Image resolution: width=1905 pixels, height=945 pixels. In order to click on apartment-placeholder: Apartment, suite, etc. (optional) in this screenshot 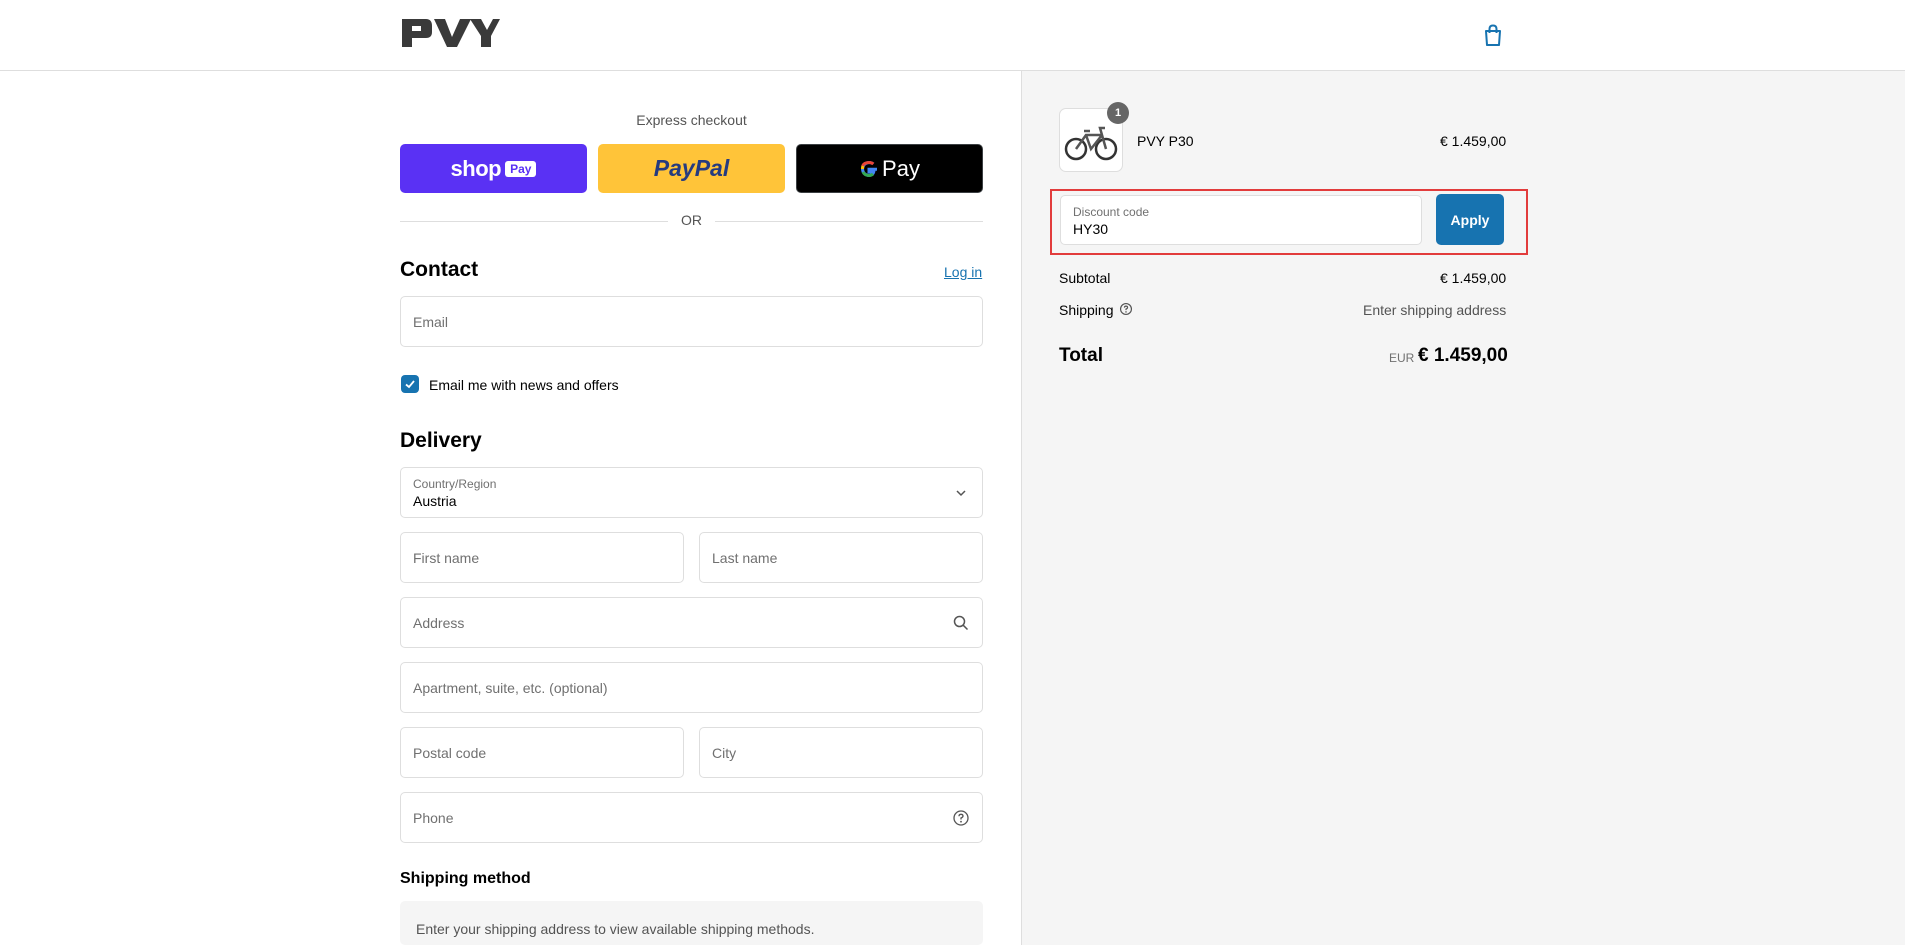, I will do `click(510, 687)`.